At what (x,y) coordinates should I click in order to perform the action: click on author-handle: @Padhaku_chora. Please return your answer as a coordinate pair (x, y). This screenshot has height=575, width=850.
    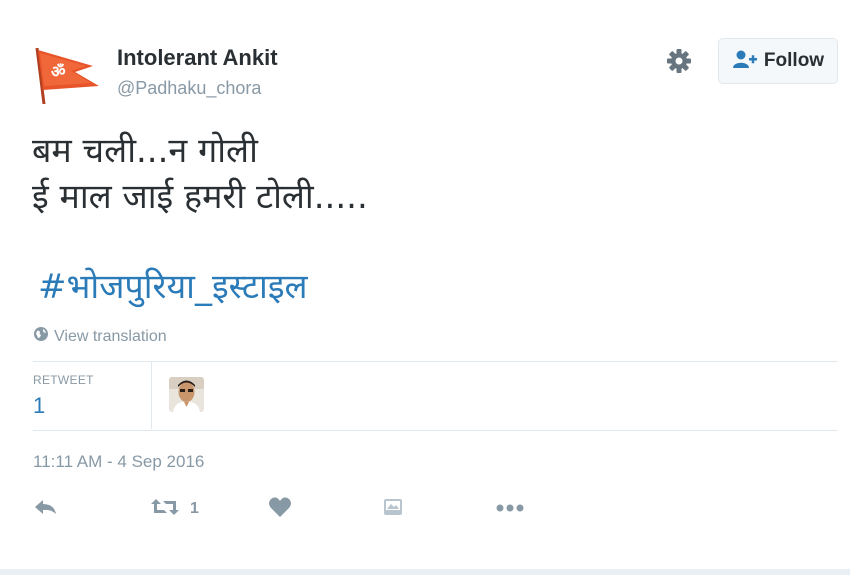
    Looking at the image, I should click on (189, 88).